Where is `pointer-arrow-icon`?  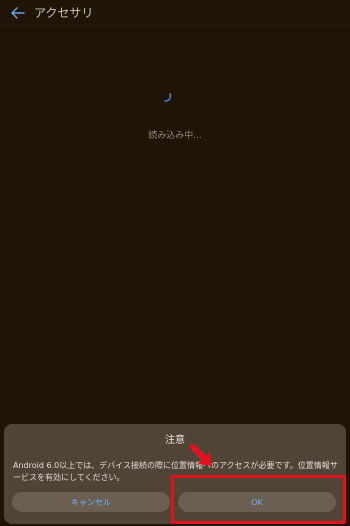
pointer-arrow-icon is located at coordinates (201, 455).